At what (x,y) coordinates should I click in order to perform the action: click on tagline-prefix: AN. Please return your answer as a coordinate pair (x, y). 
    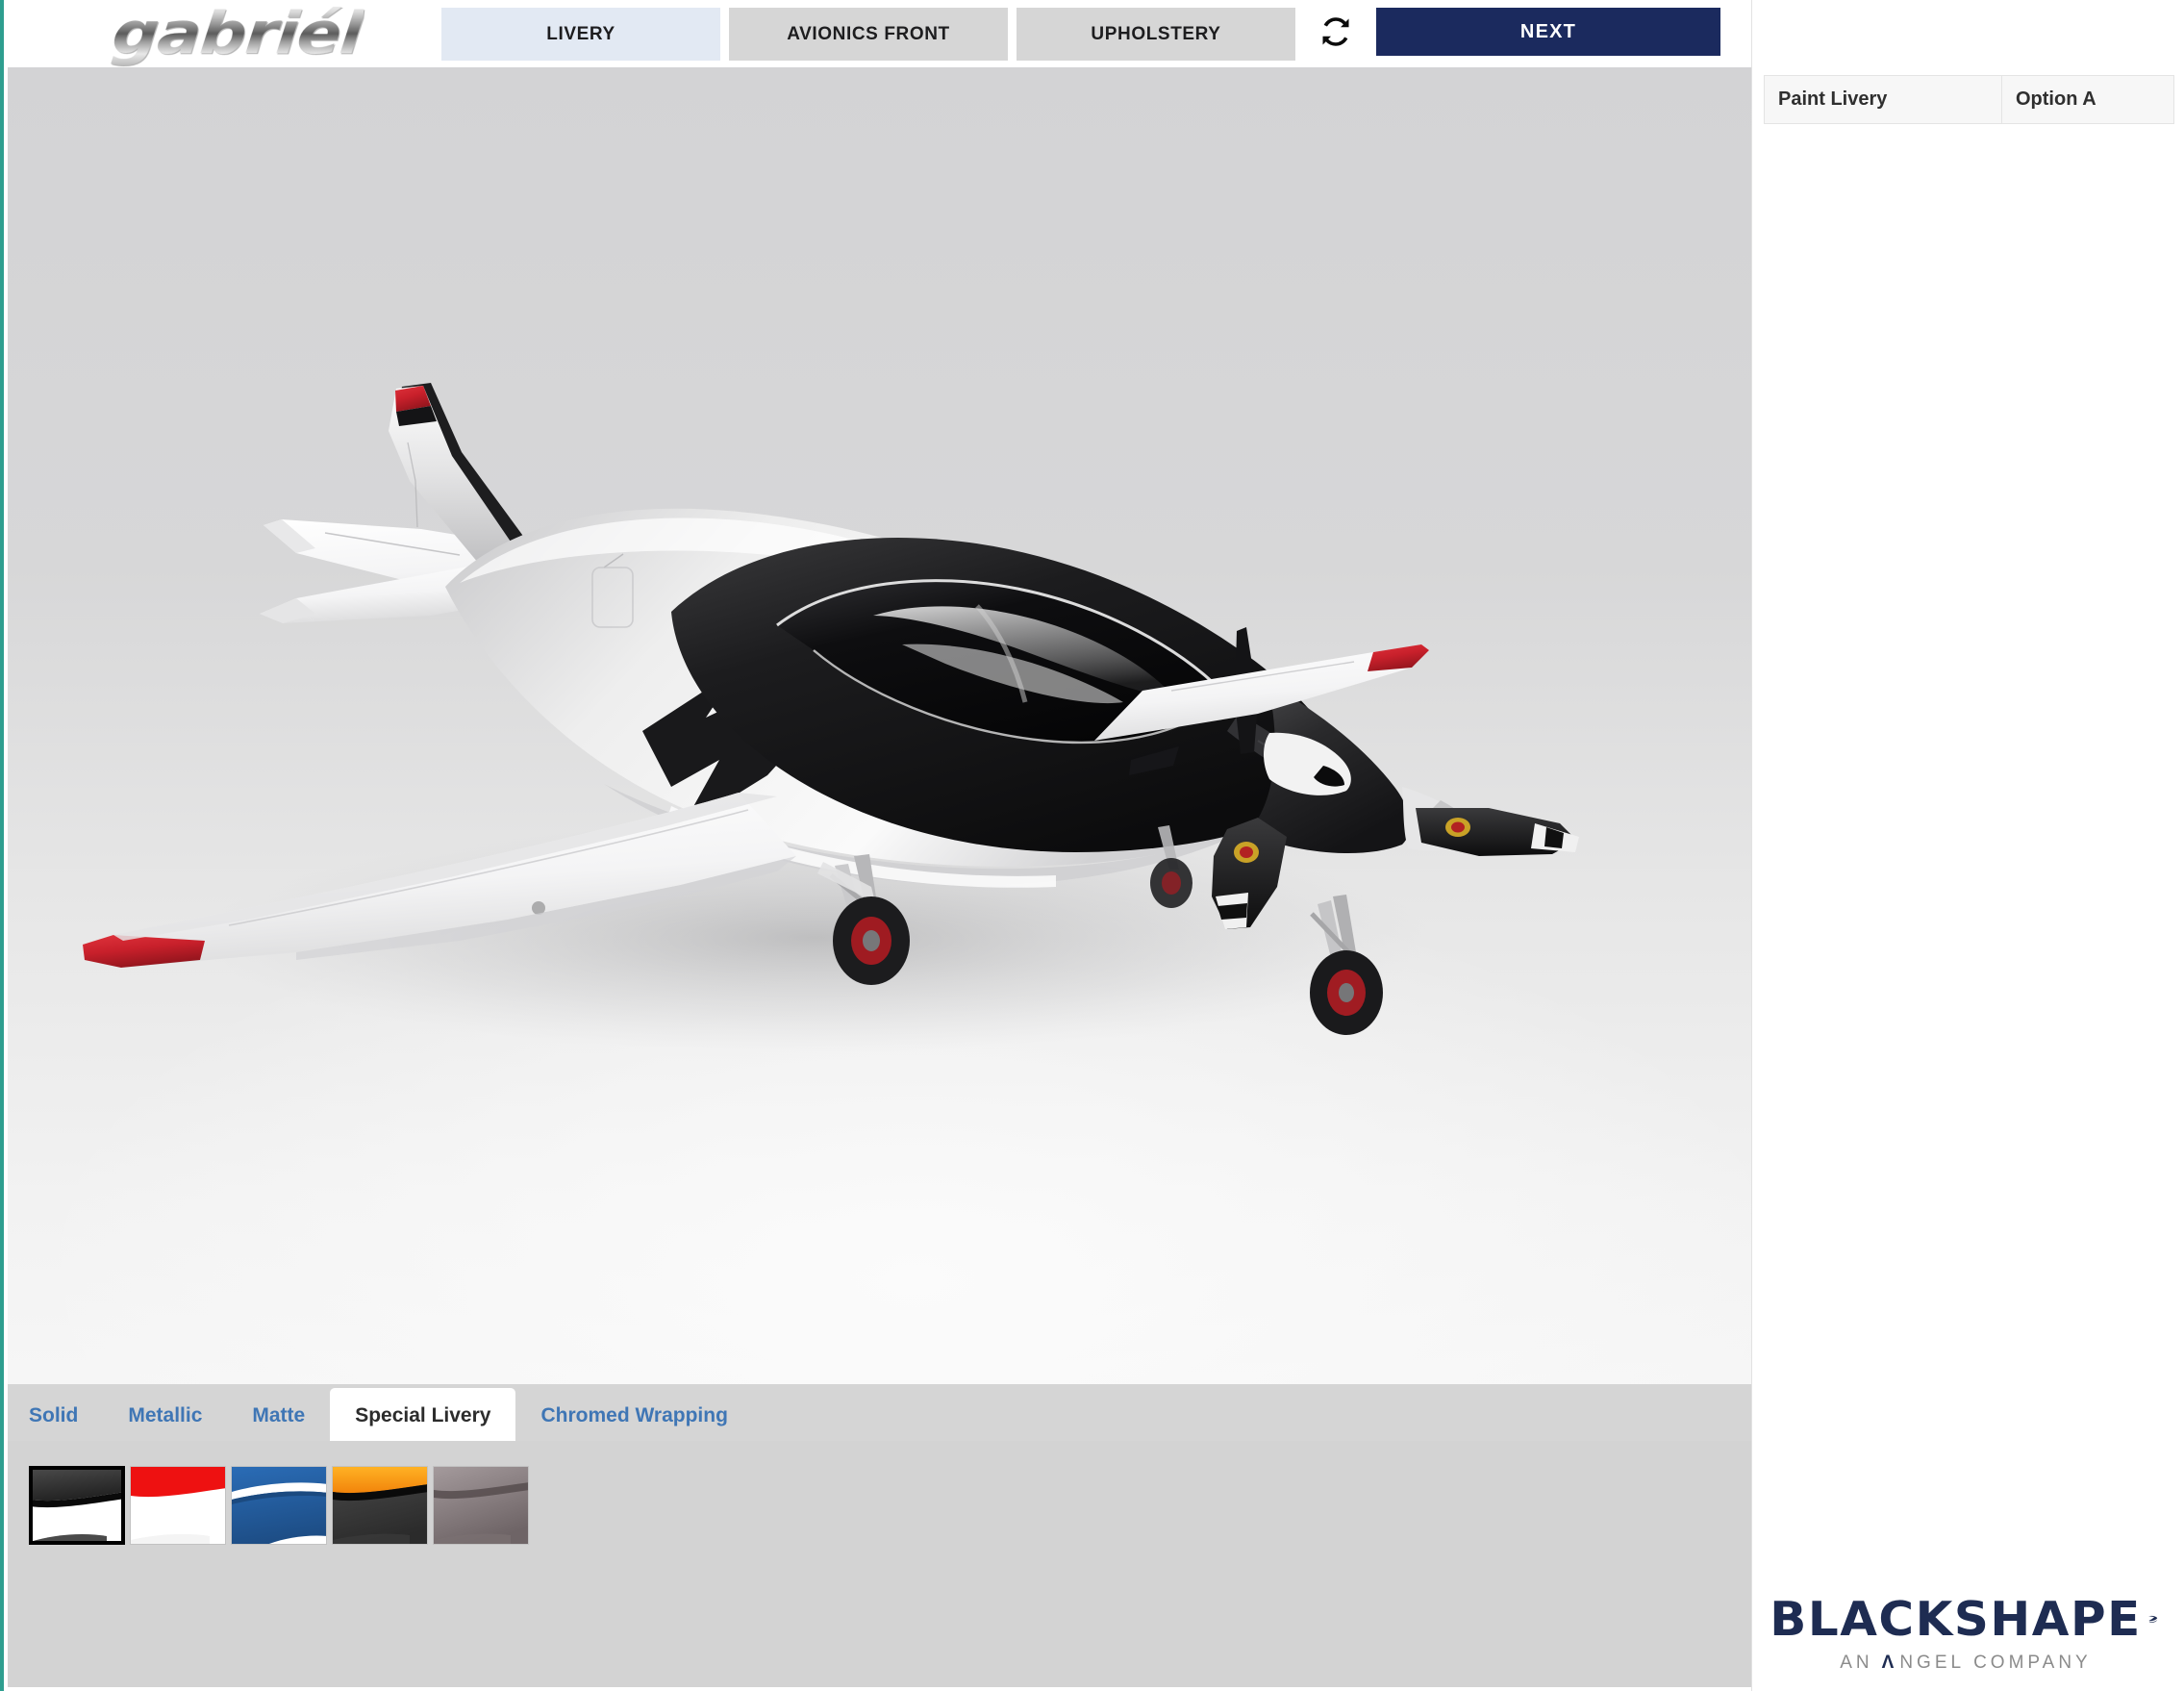
    Looking at the image, I should click on (1857, 1663).